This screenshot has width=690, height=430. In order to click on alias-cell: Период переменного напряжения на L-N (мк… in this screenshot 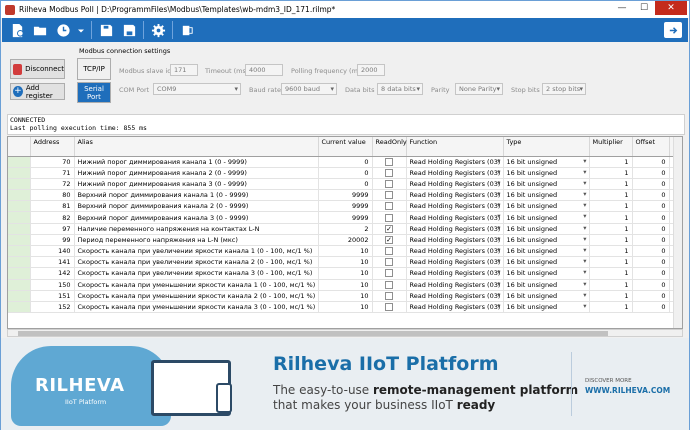, I will do `click(196, 240)`.